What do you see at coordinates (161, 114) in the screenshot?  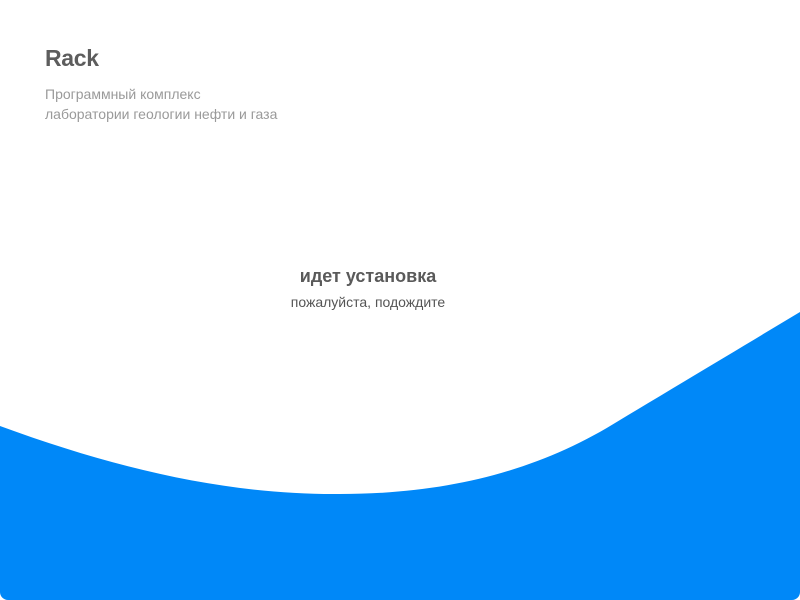 I see `app-subtitle-line-2: лаборатории геологии нефти и газа` at bounding box center [161, 114].